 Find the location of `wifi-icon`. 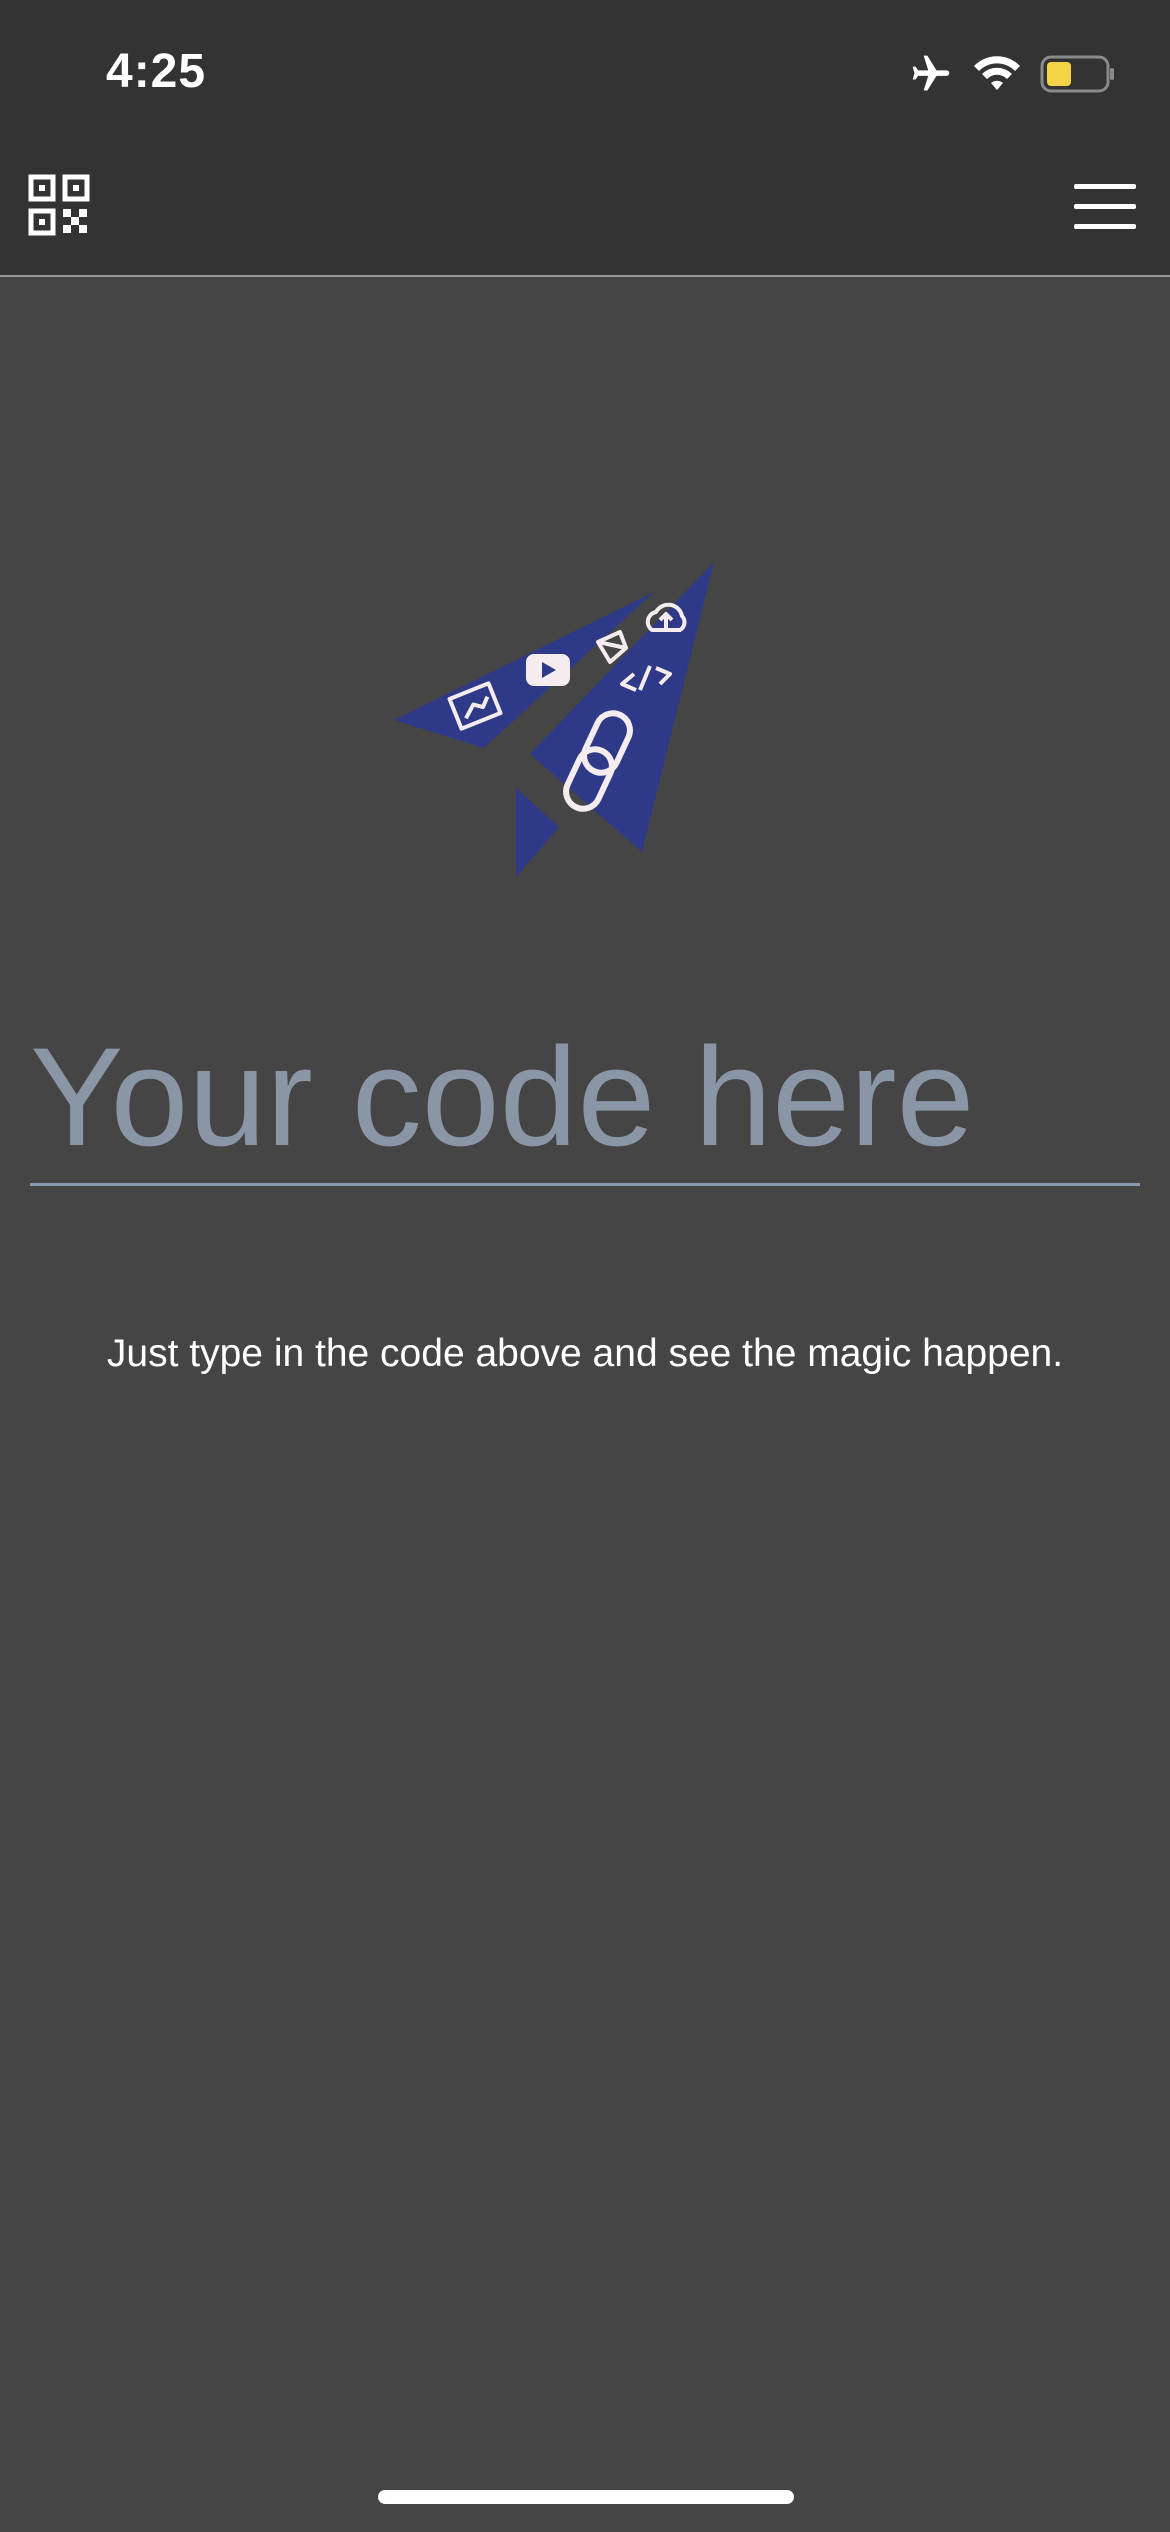

wifi-icon is located at coordinates (997, 73).